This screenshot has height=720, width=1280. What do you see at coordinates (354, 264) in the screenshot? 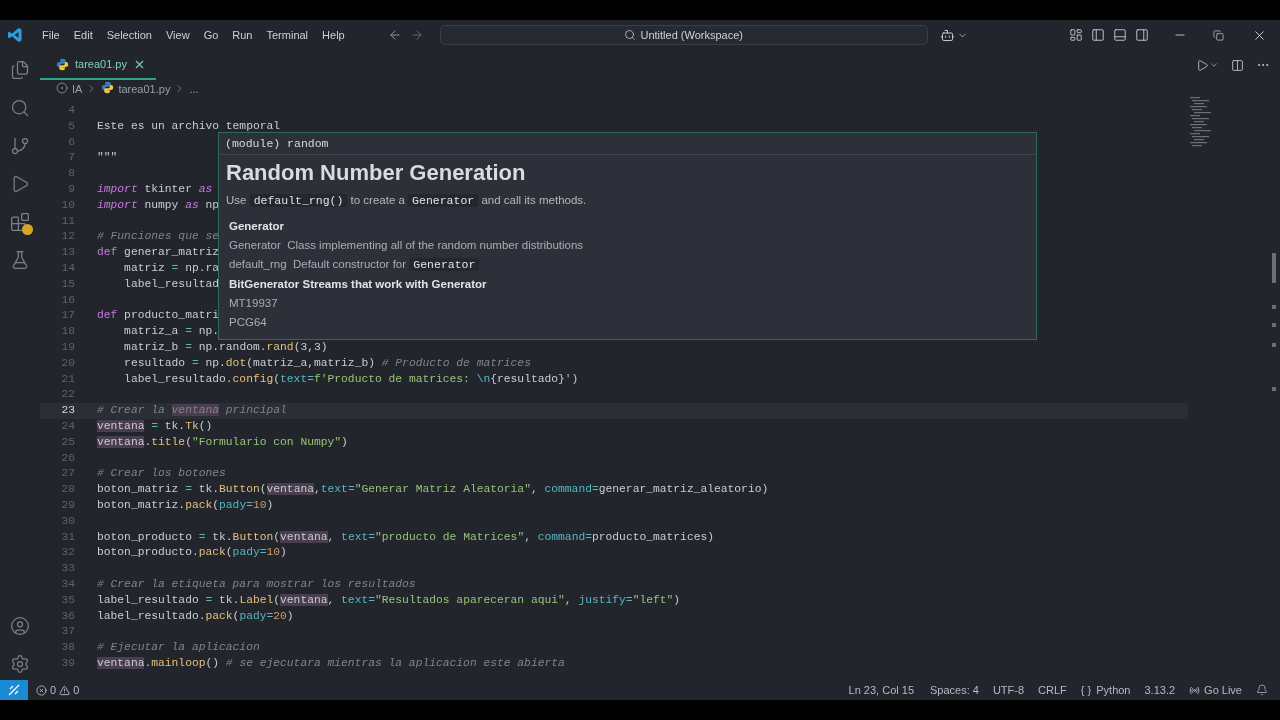
I see `hover-entry: default_rng Default constructor for Generator` at bounding box center [354, 264].